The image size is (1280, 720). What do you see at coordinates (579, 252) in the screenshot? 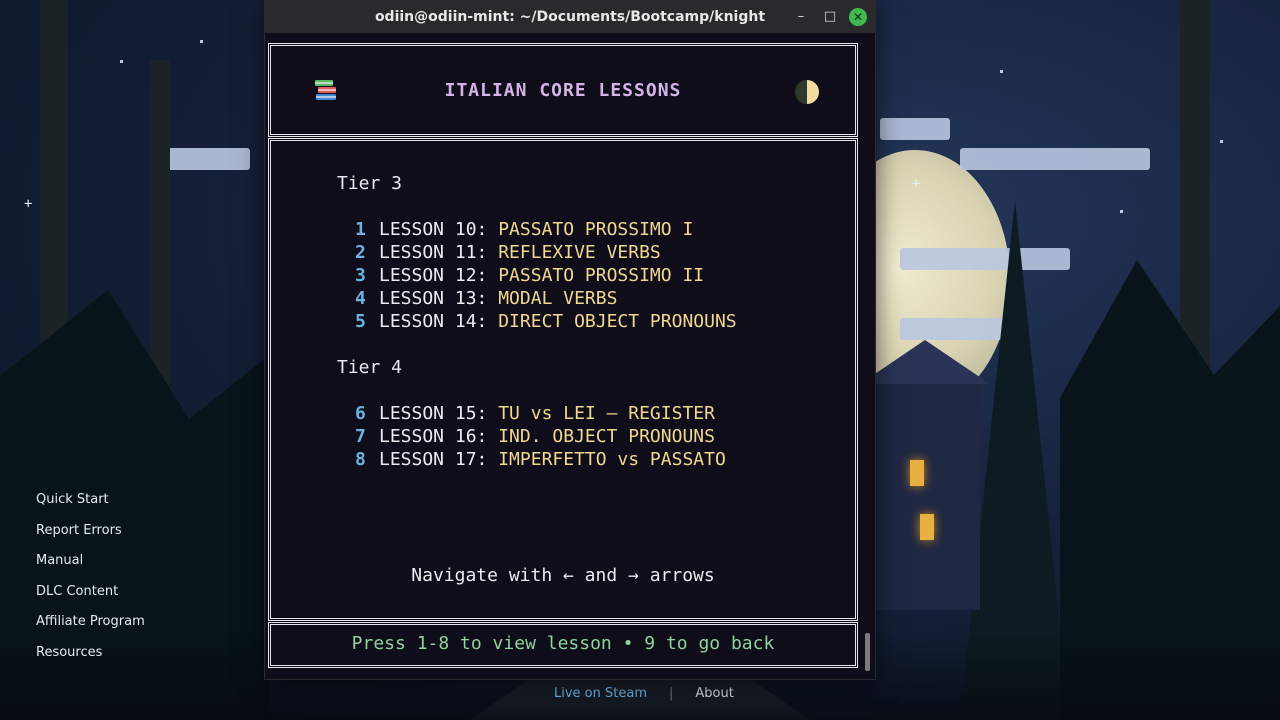
I see `lesson-name: REFLEXIVE VERBS` at bounding box center [579, 252].